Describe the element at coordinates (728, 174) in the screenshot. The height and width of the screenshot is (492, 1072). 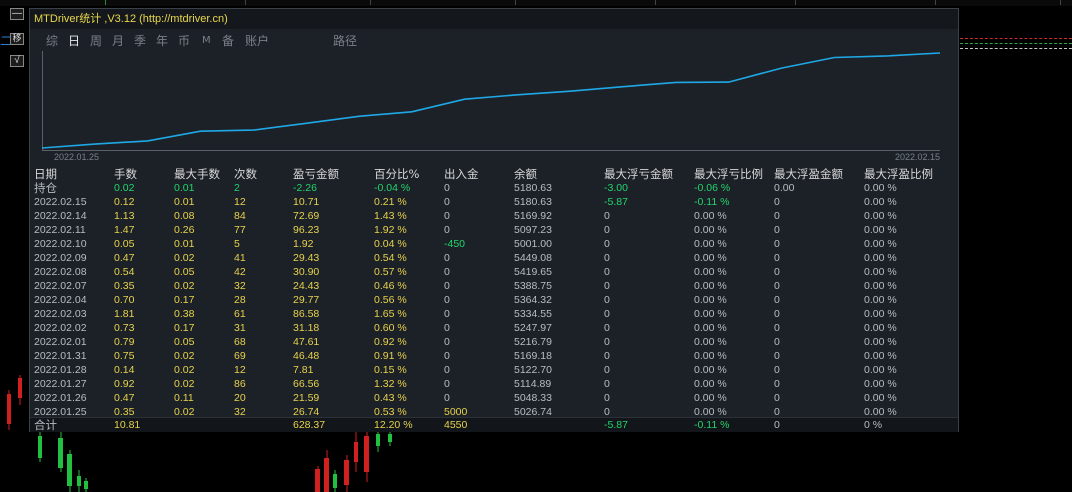
I see `header-max-float-loss-ratio: 最大浮亏比例` at that location.